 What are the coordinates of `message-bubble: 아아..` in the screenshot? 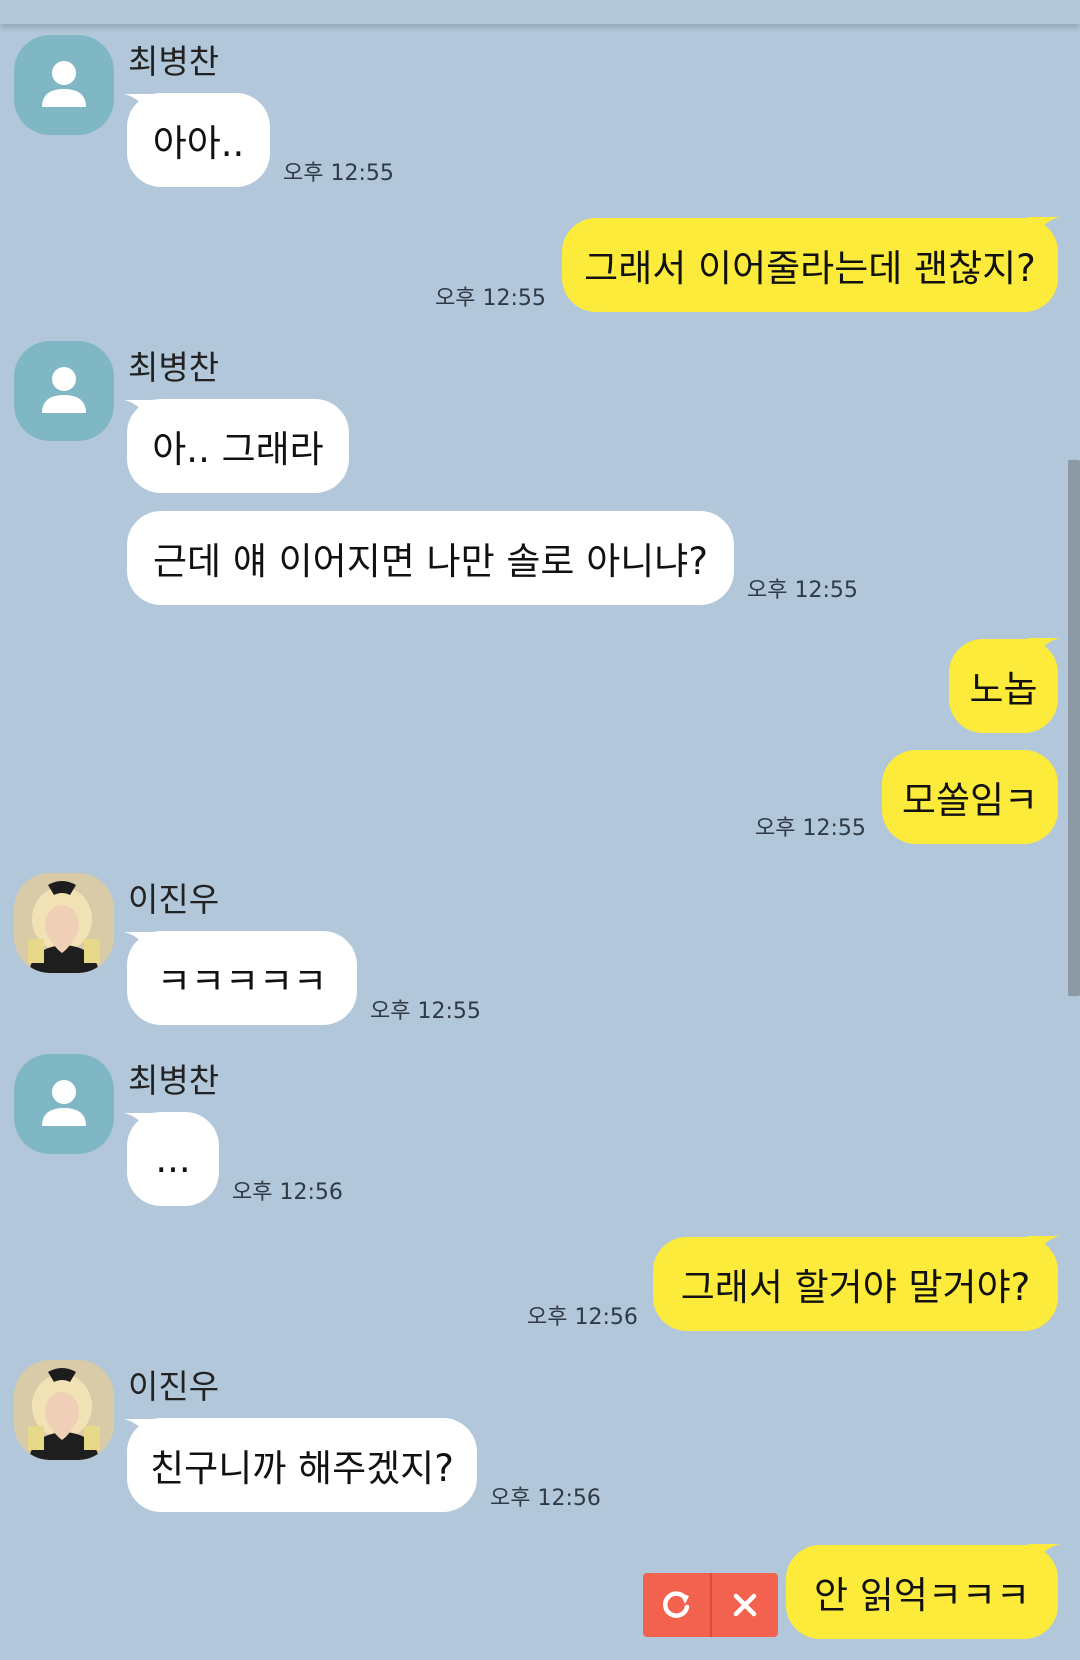 It's located at (198, 140).